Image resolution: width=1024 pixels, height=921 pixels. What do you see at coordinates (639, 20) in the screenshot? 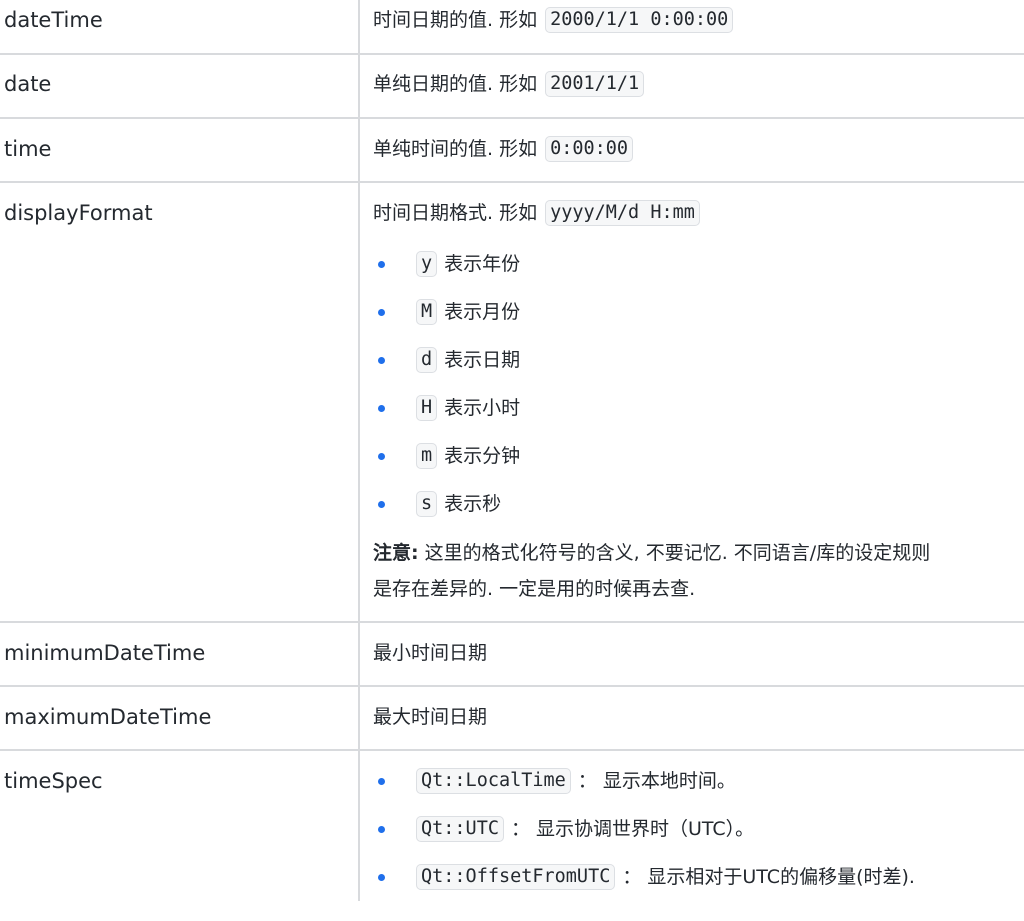
I see `example-code: 2000/1/1 0:00:00` at bounding box center [639, 20].